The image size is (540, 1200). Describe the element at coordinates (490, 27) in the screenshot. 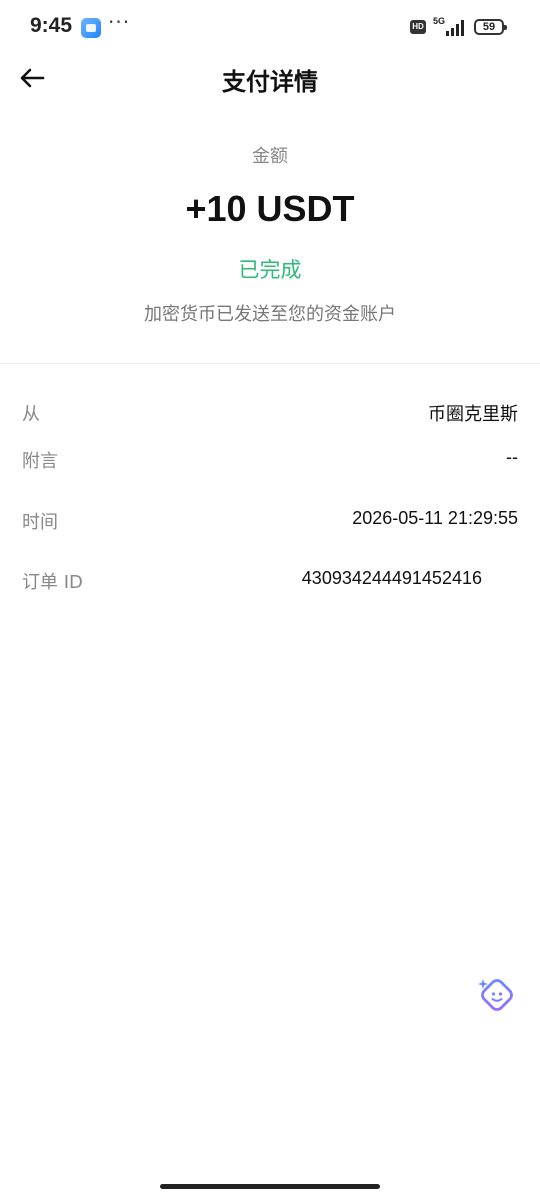

I see `battery-icon: 59` at that location.